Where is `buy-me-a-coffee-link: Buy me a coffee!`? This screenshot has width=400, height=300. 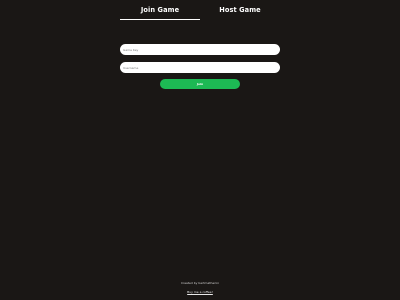
buy-me-a-coffee-link: Buy me a coffee! is located at coordinates (200, 292).